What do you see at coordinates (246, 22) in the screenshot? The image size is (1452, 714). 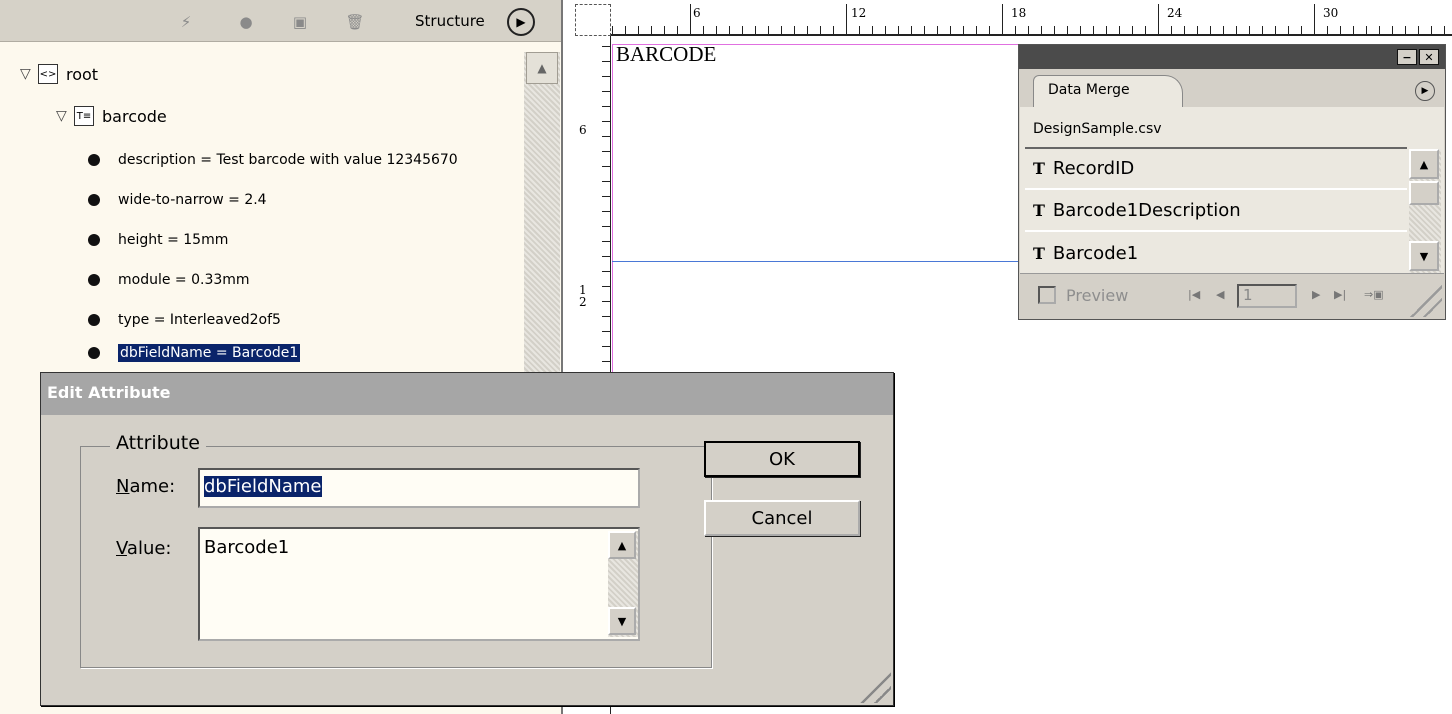 I see `show-attributes-icon: ●` at bounding box center [246, 22].